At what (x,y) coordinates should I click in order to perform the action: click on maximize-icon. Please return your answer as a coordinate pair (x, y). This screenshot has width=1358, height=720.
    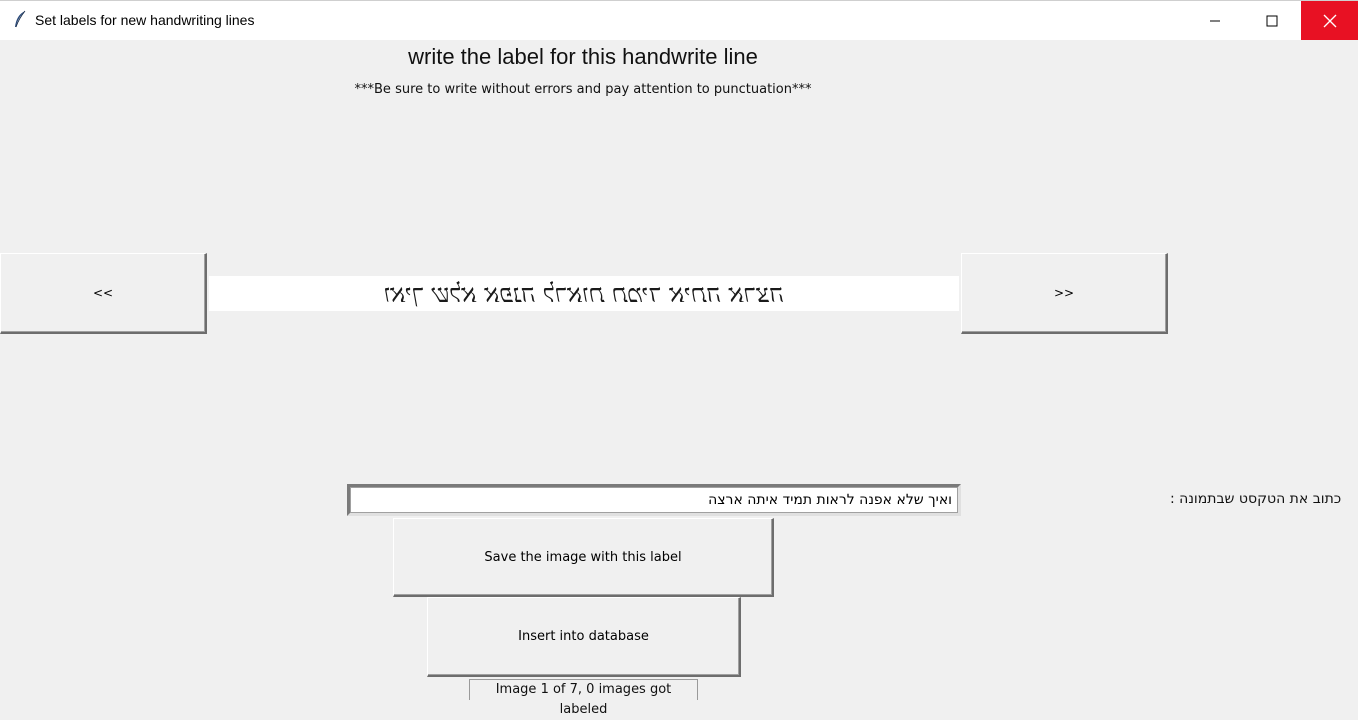
    Looking at the image, I should click on (1271, 20).